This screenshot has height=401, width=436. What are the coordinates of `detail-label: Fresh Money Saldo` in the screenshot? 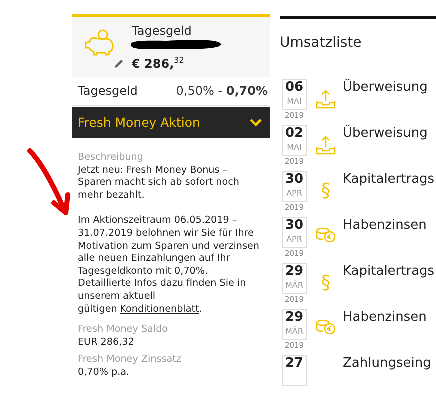 It's located at (124, 330).